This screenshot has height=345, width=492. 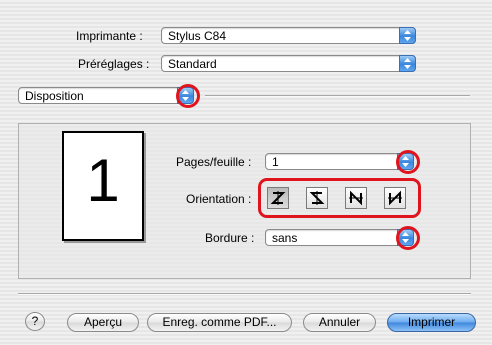 What do you see at coordinates (275, 162) in the screenshot?
I see `pages-per-sheet-value: 1` at bounding box center [275, 162].